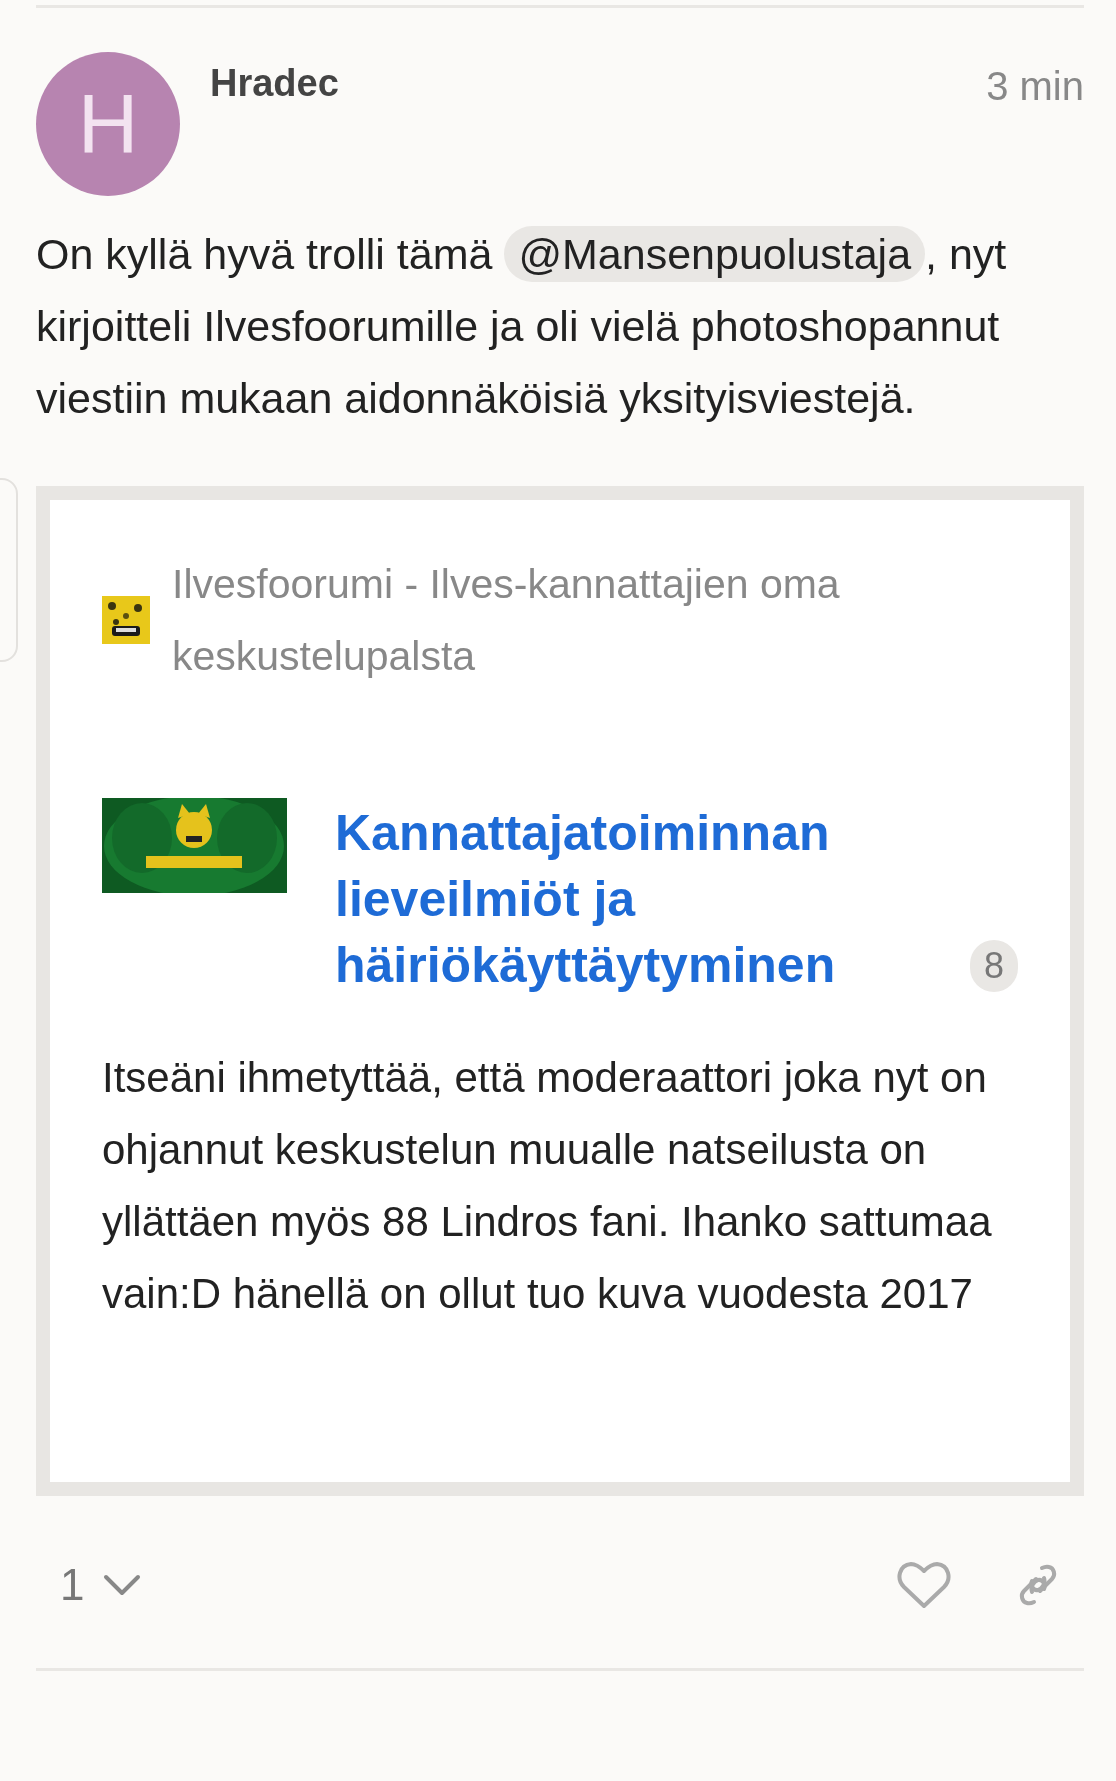  Describe the element at coordinates (993, 966) in the screenshot. I see `reply-count: 8` at that location.